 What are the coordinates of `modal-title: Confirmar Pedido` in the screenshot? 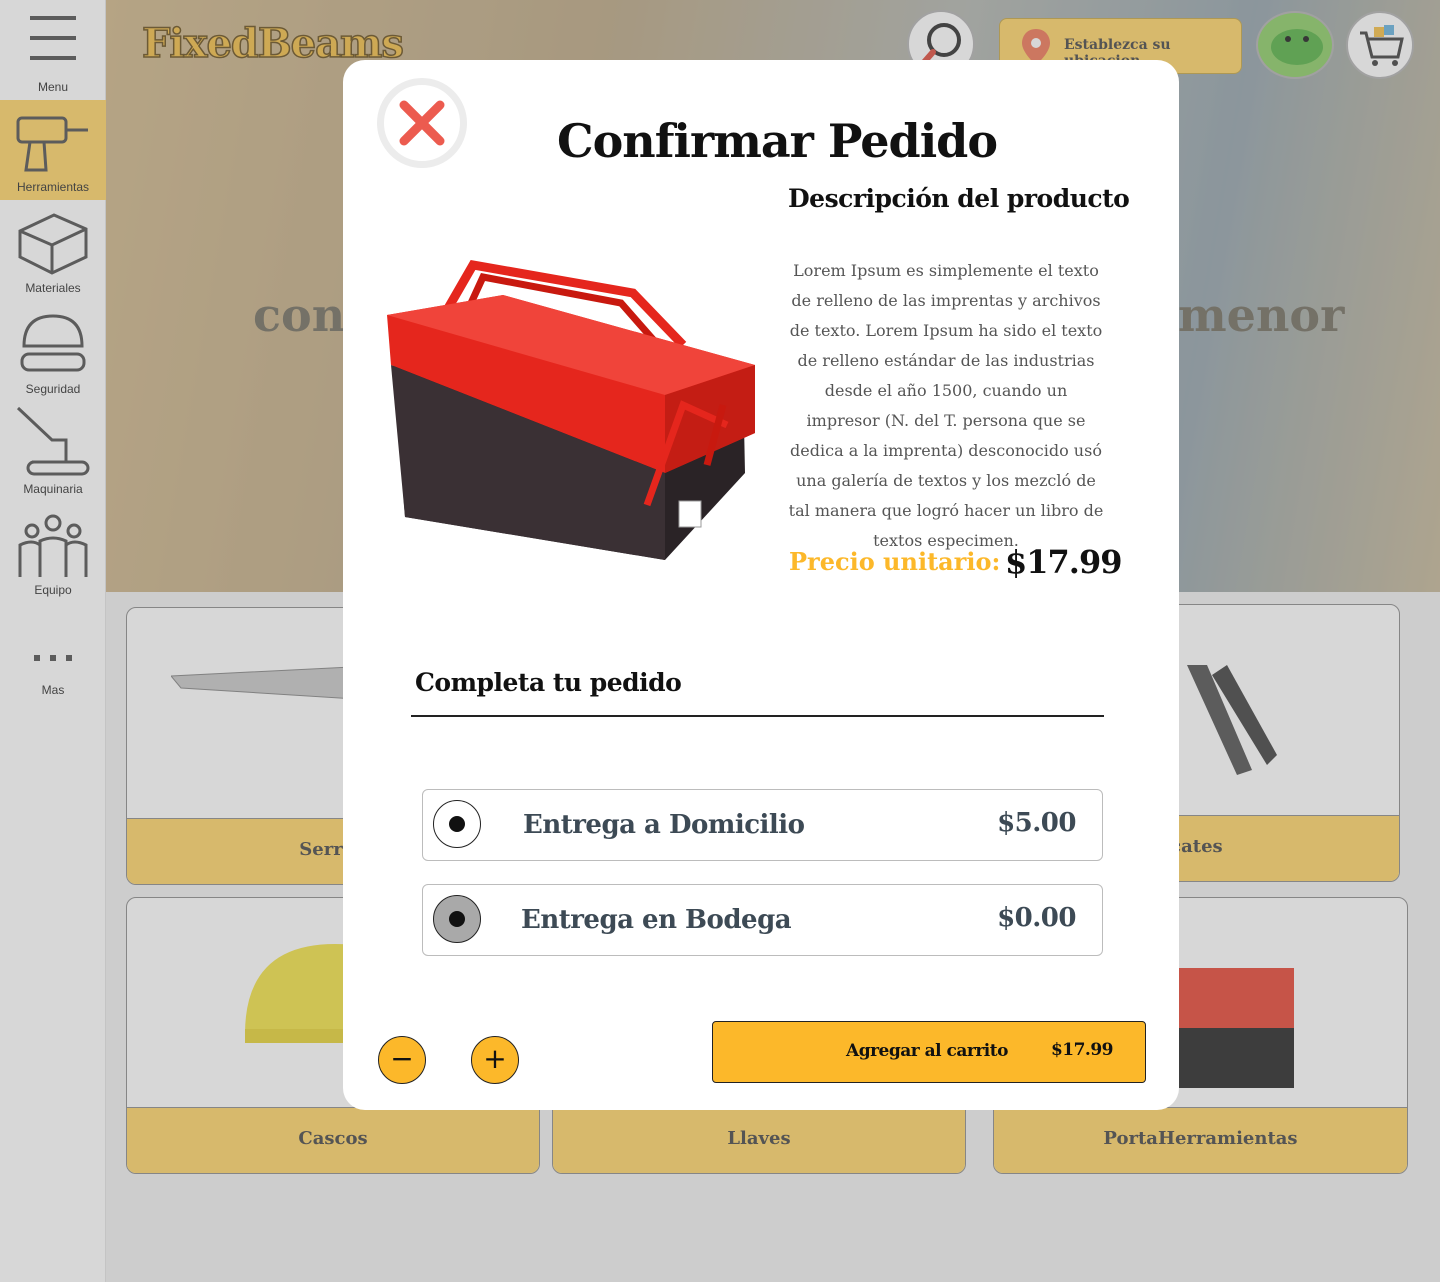 It's located at (777, 141).